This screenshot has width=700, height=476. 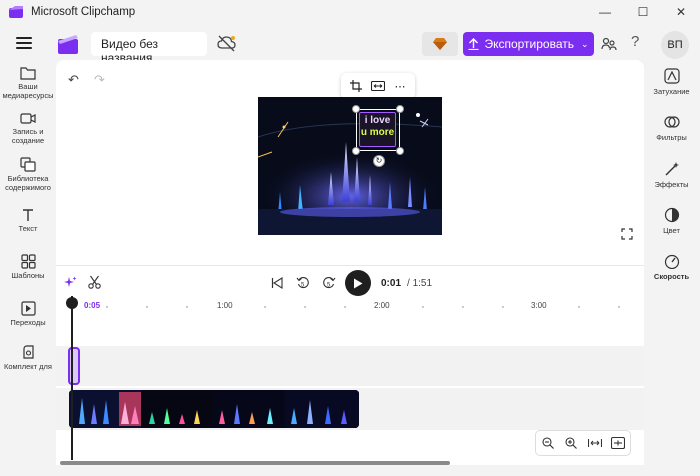 What do you see at coordinates (70, 285) in the screenshot?
I see `sparkle-icon` at bounding box center [70, 285].